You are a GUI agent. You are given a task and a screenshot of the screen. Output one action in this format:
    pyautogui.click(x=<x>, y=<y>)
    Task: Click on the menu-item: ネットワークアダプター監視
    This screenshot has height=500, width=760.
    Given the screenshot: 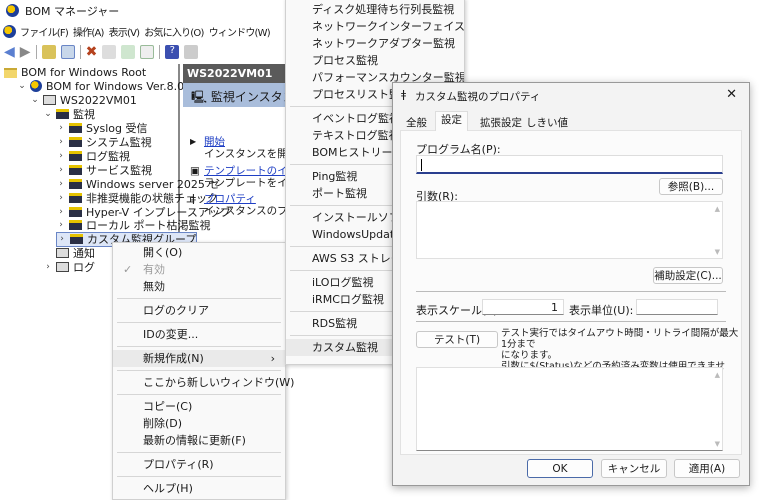 What is the action you would take?
    pyautogui.click(x=375, y=43)
    